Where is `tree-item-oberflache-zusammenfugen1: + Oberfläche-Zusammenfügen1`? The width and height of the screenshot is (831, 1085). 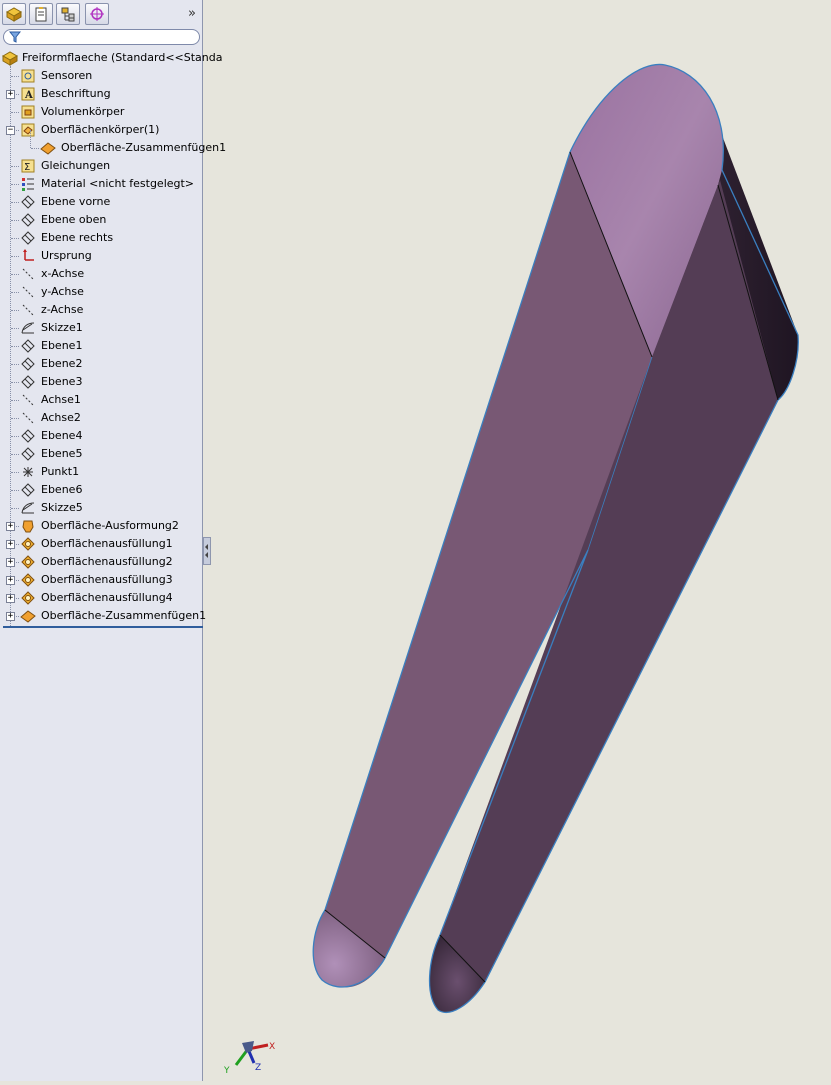
tree-item-oberflache-zusammenfugen1: + Oberfläche-Zusammenfügen1 is located at coordinates (103, 616).